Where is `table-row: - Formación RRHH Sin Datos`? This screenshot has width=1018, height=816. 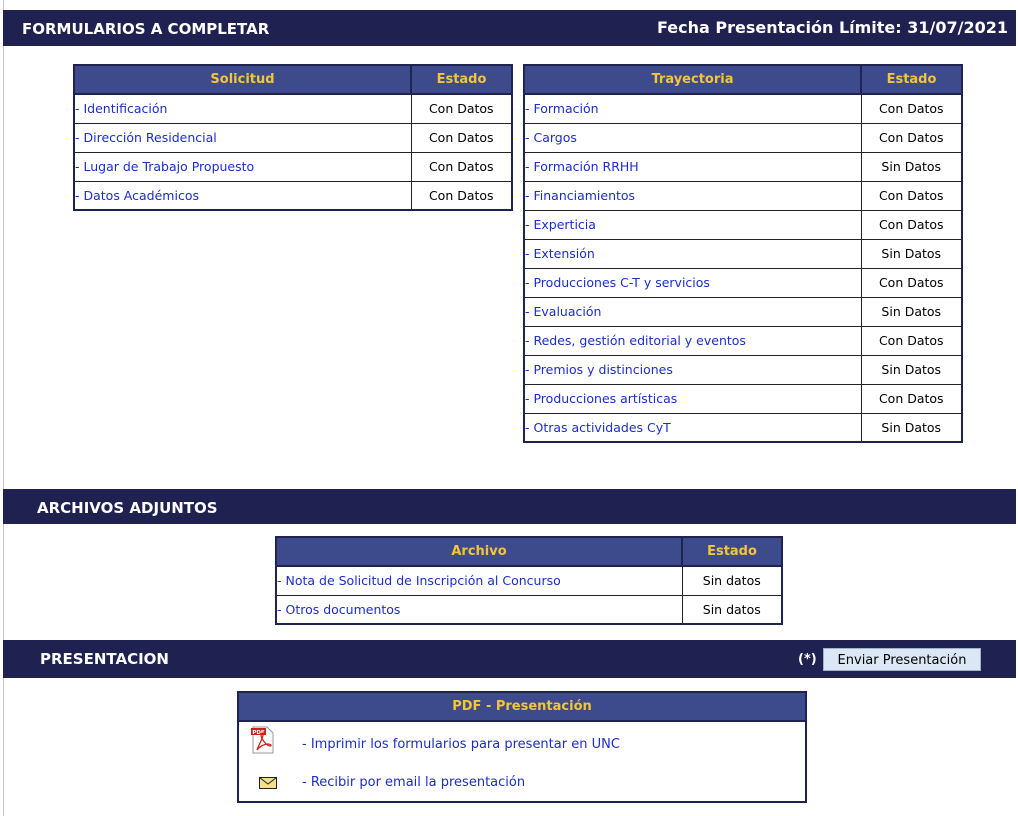 table-row: - Formación RRHH Sin Datos is located at coordinates (743, 166).